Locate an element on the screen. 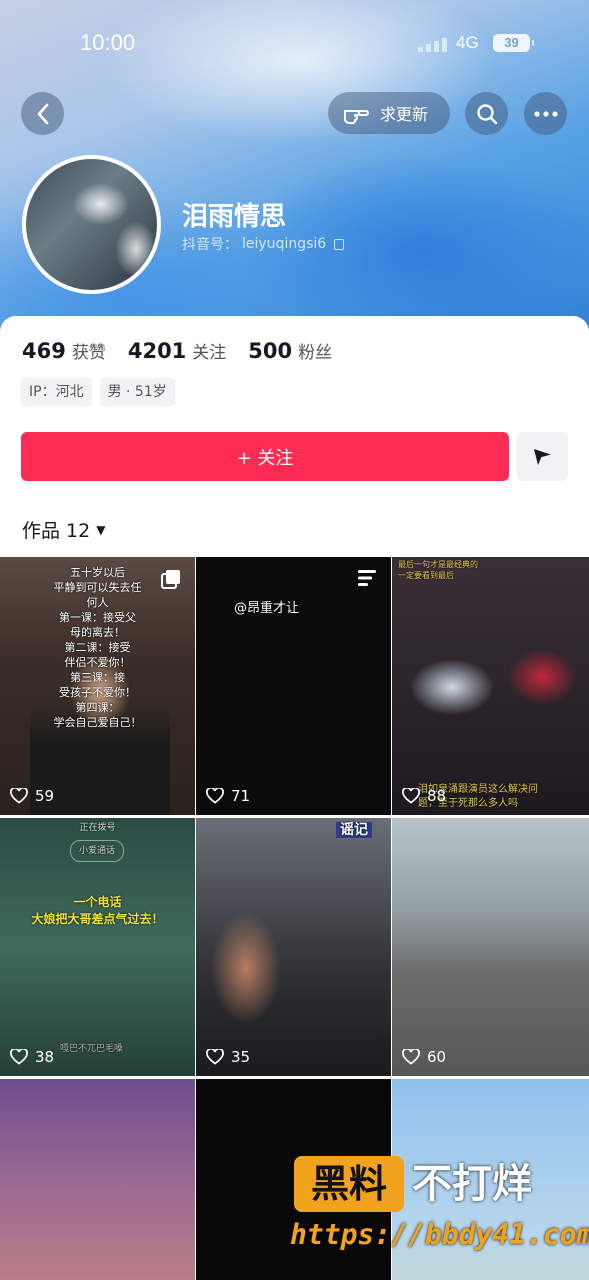 This screenshot has width=589, height=1280. like-count-value: 38 is located at coordinates (45, 1057).